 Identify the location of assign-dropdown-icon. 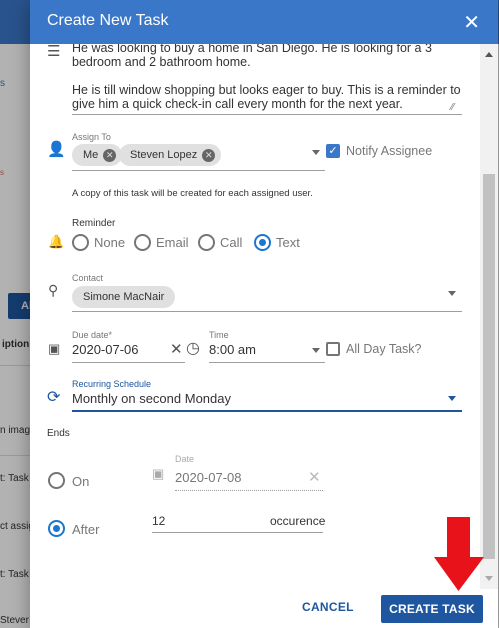
(316, 152).